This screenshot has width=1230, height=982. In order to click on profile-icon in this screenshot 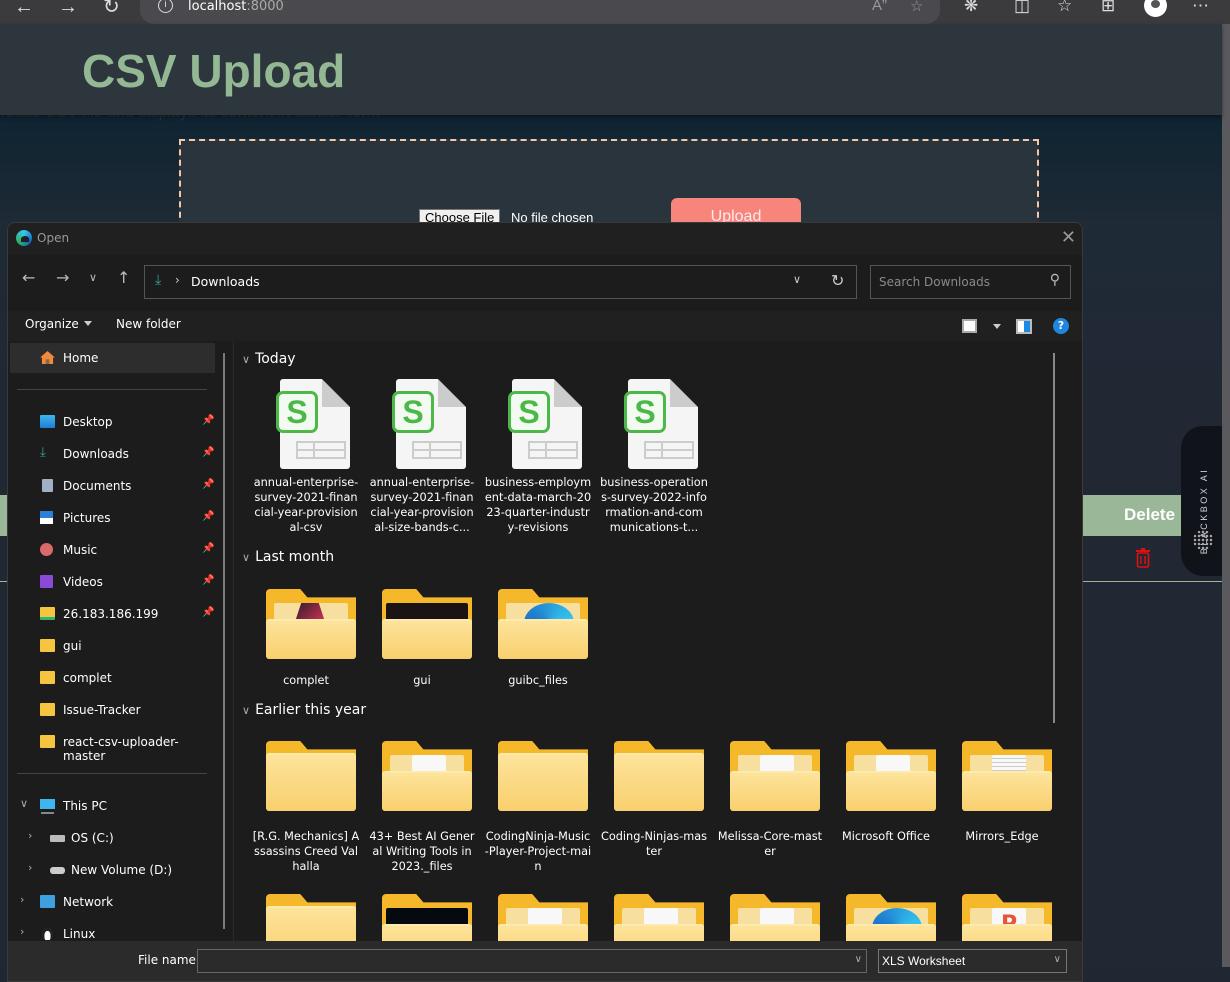, I will do `click(1155, 8)`.